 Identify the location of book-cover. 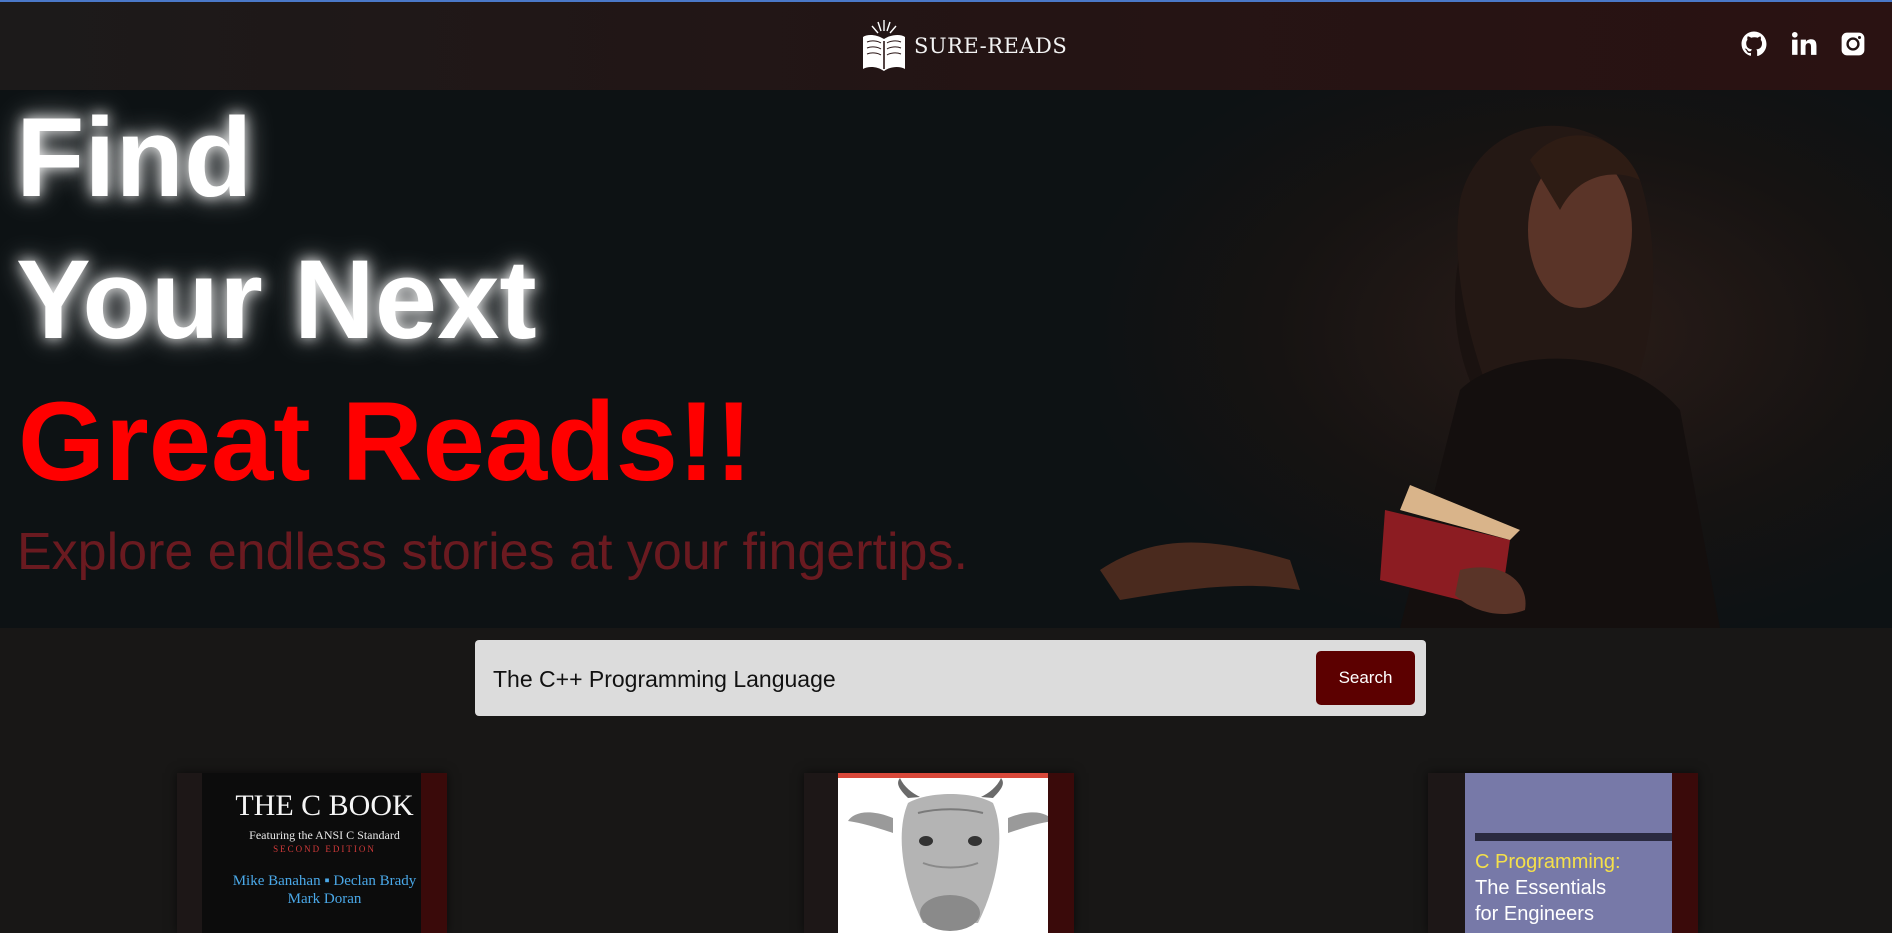
(950, 853).